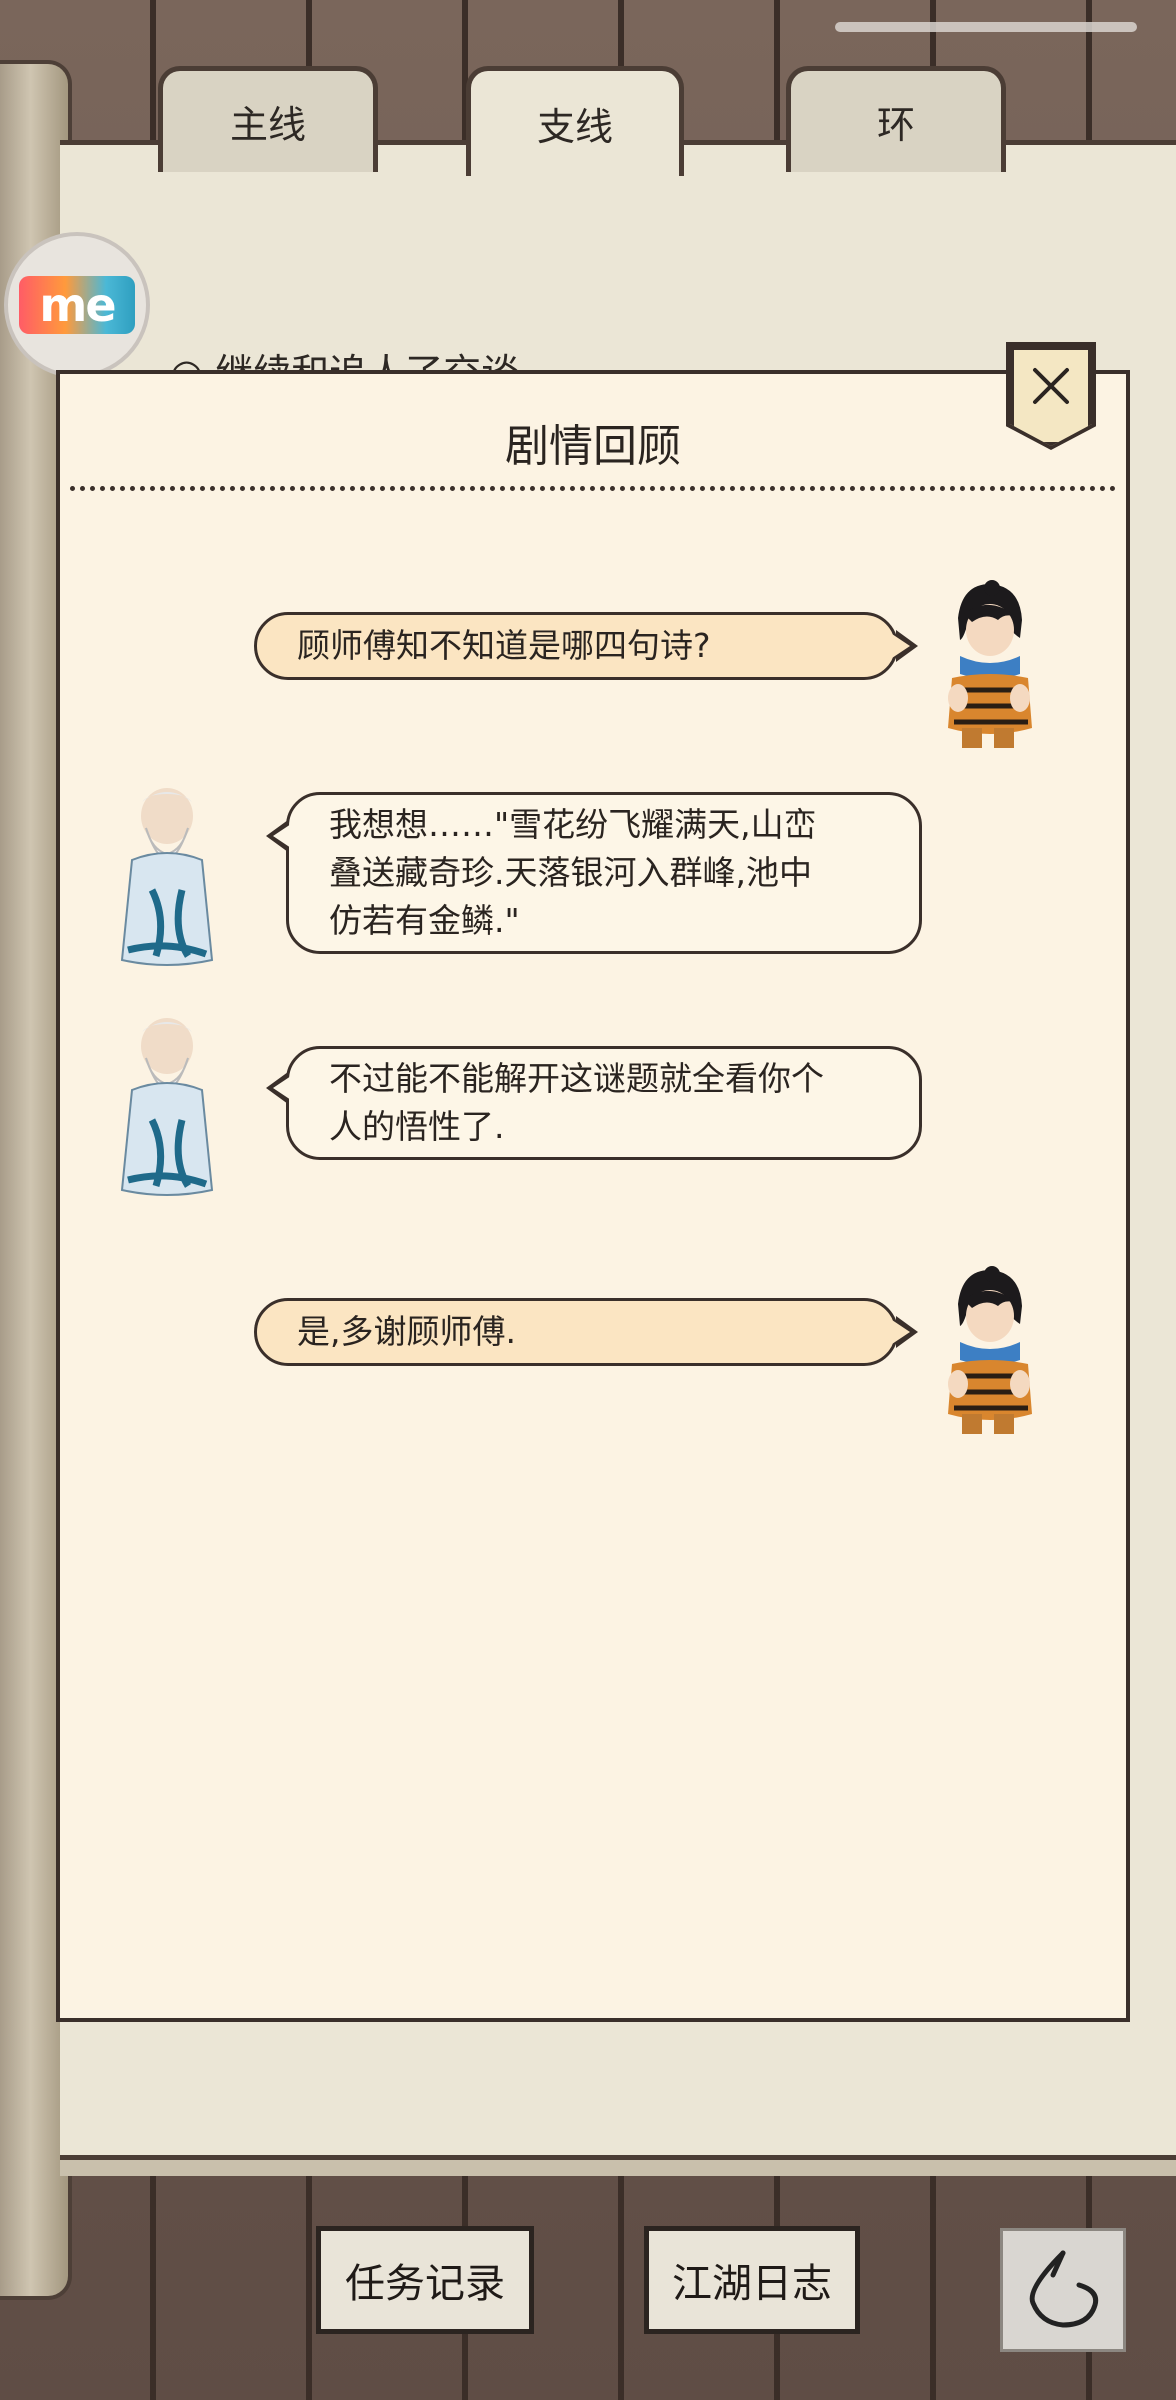 The height and width of the screenshot is (2400, 1176). Describe the element at coordinates (406, 1331) in the screenshot. I see `dialogue-text: 是,多谢顾师傅.` at that location.